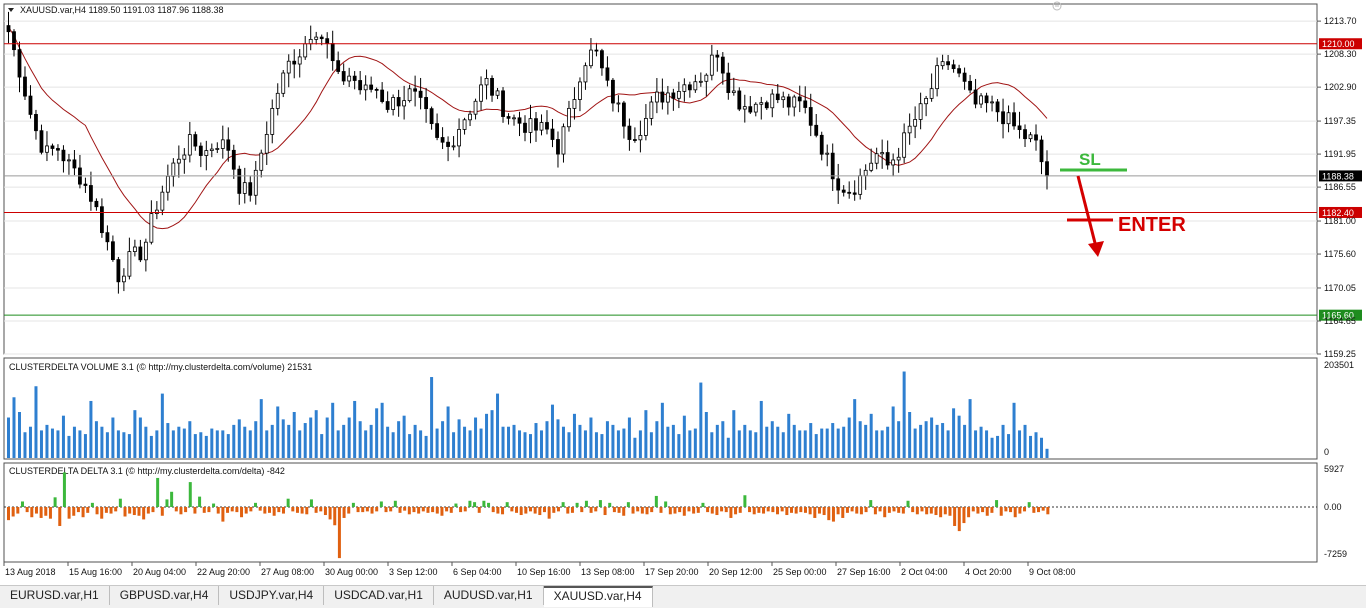  What do you see at coordinates (1333, 507) in the screenshot?
I see `delta-tick-label: 0.00` at bounding box center [1333, 507].